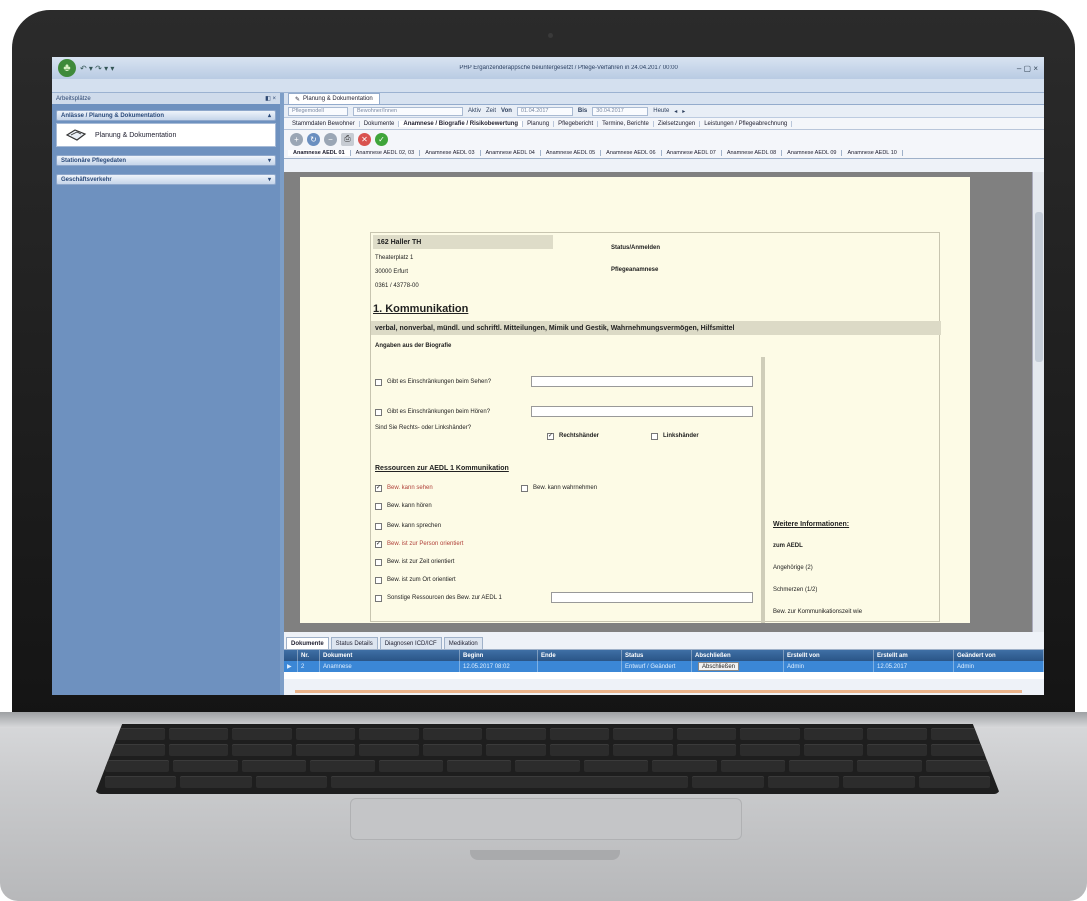  What do you see at coordinates (631, 153) in the screenshot?
I see `tab-aedl-06: Anamnese AEDL 06` at bounding box center [631, 153].